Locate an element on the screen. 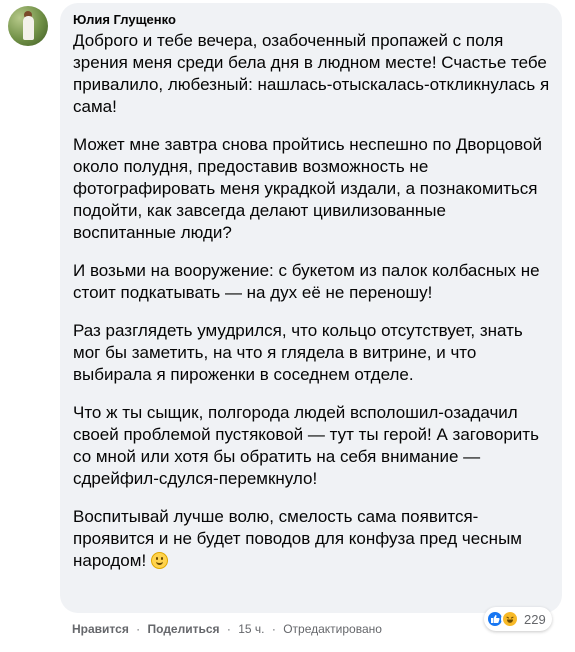 The height and width of the screenshot is (652, 575). edited-label: Отредактировано is located at coordinates (332, 629).